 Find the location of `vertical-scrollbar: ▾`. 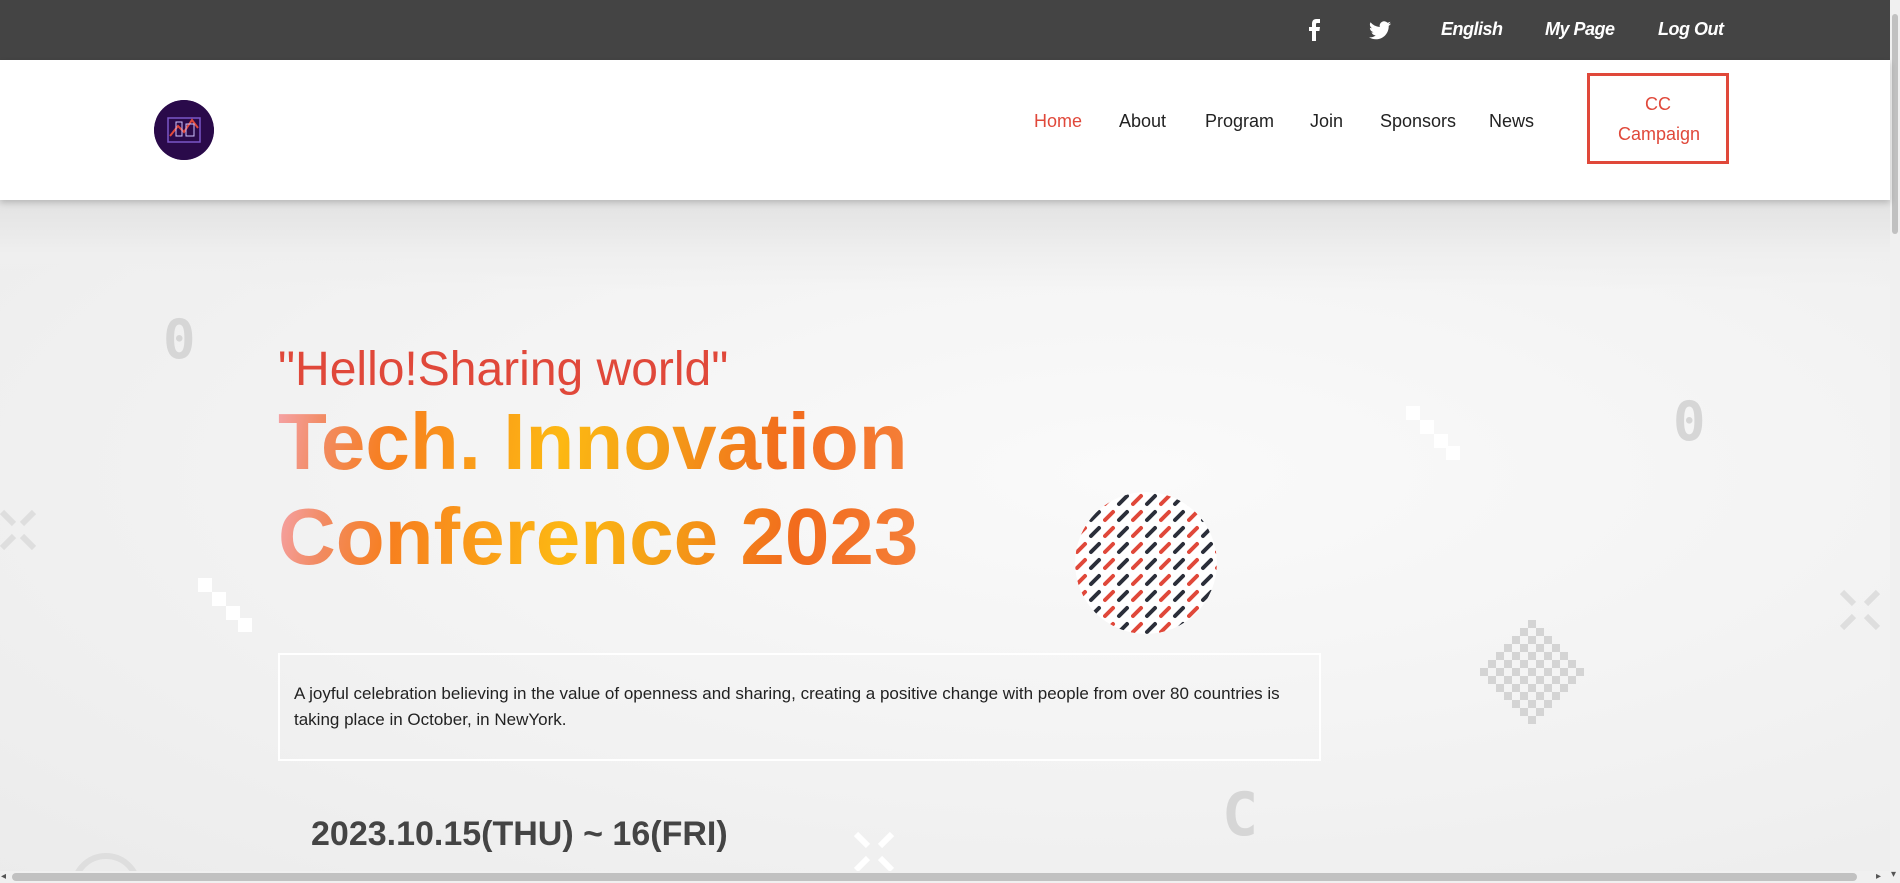

vertical-scrollbar: ▾ is located at coordinates (1895, 441).